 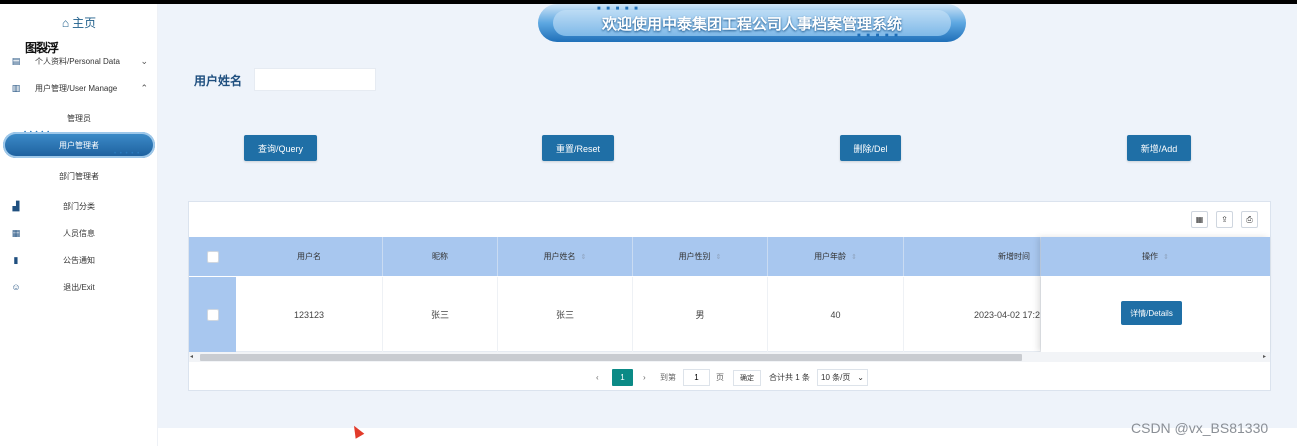 I want to click on col-gender-label: 用户性别, so click(x=694, y=256).